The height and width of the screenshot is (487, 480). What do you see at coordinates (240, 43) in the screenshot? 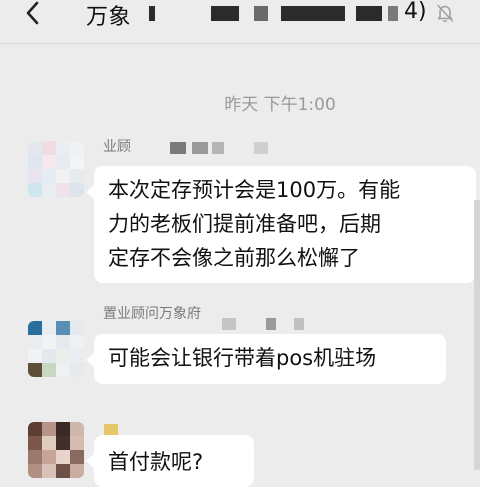
I see `header-divider` at bounding box center [240, 43].